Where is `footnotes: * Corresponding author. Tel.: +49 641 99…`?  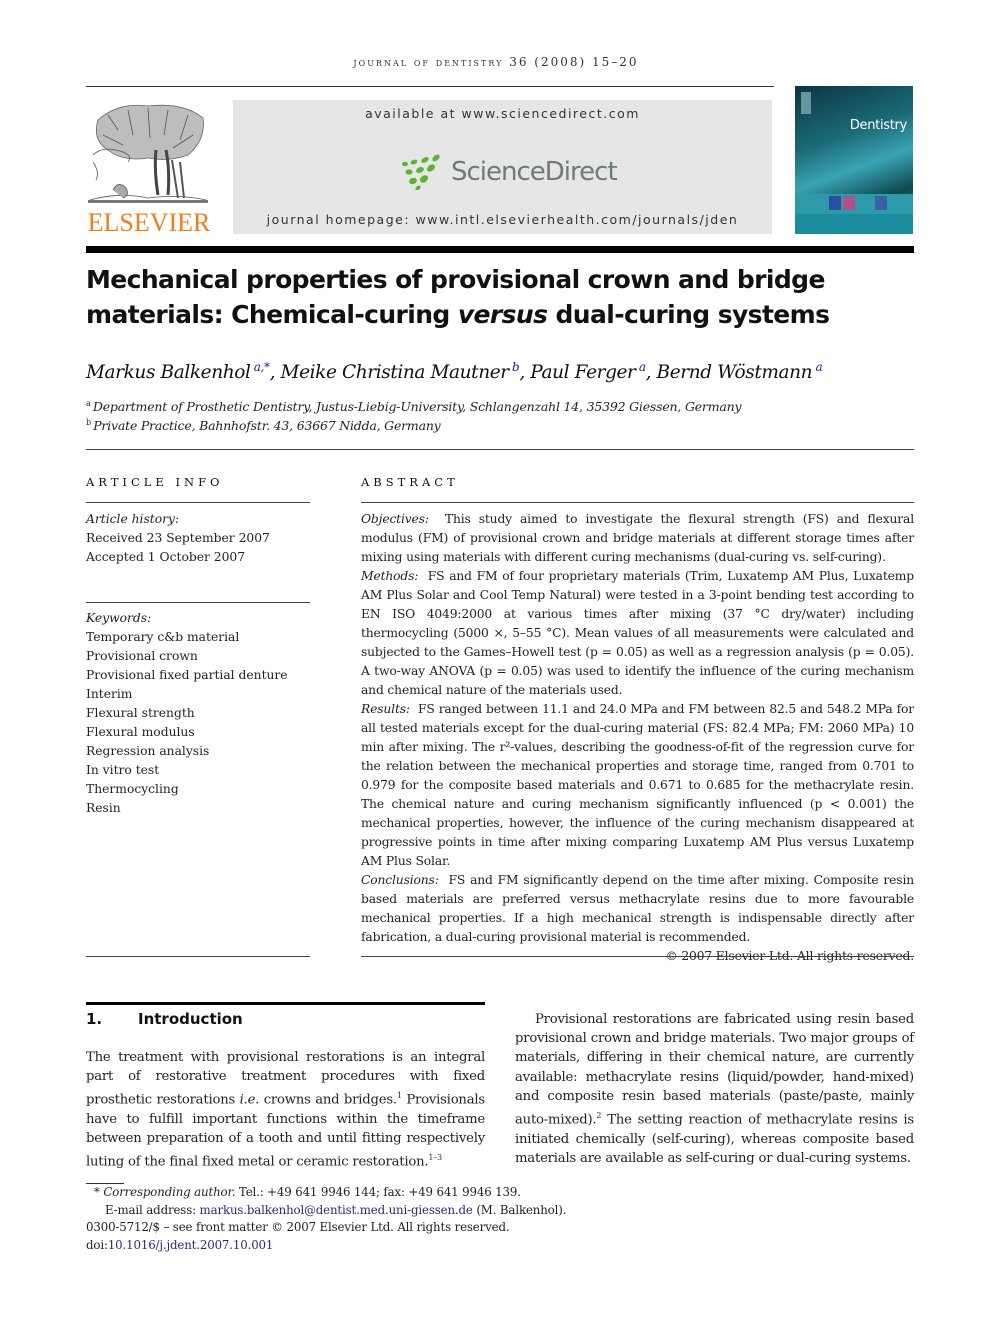
footnotes: * Corresponding author. Tel.: +49 641 99… is located at coordinates (386, 1219).